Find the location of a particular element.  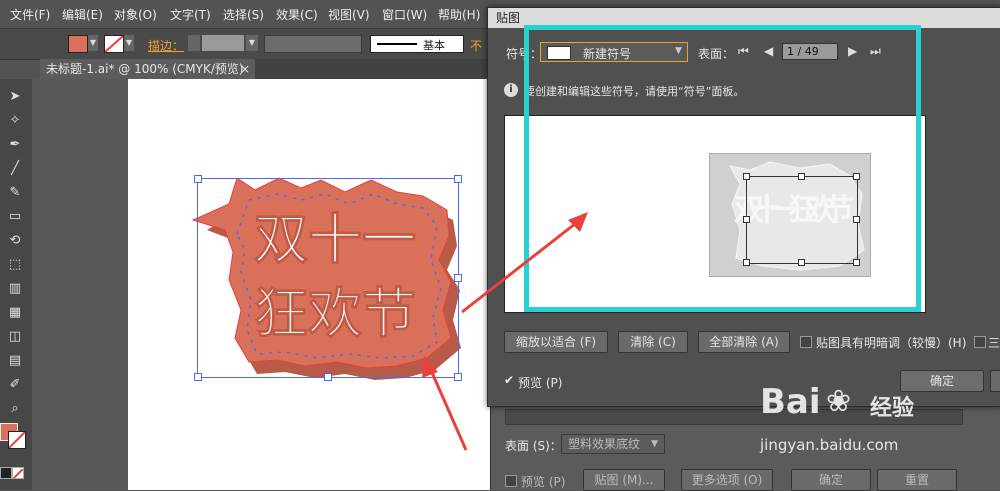

menu-help: 帮助(H) is located at coordinates (459, 14).